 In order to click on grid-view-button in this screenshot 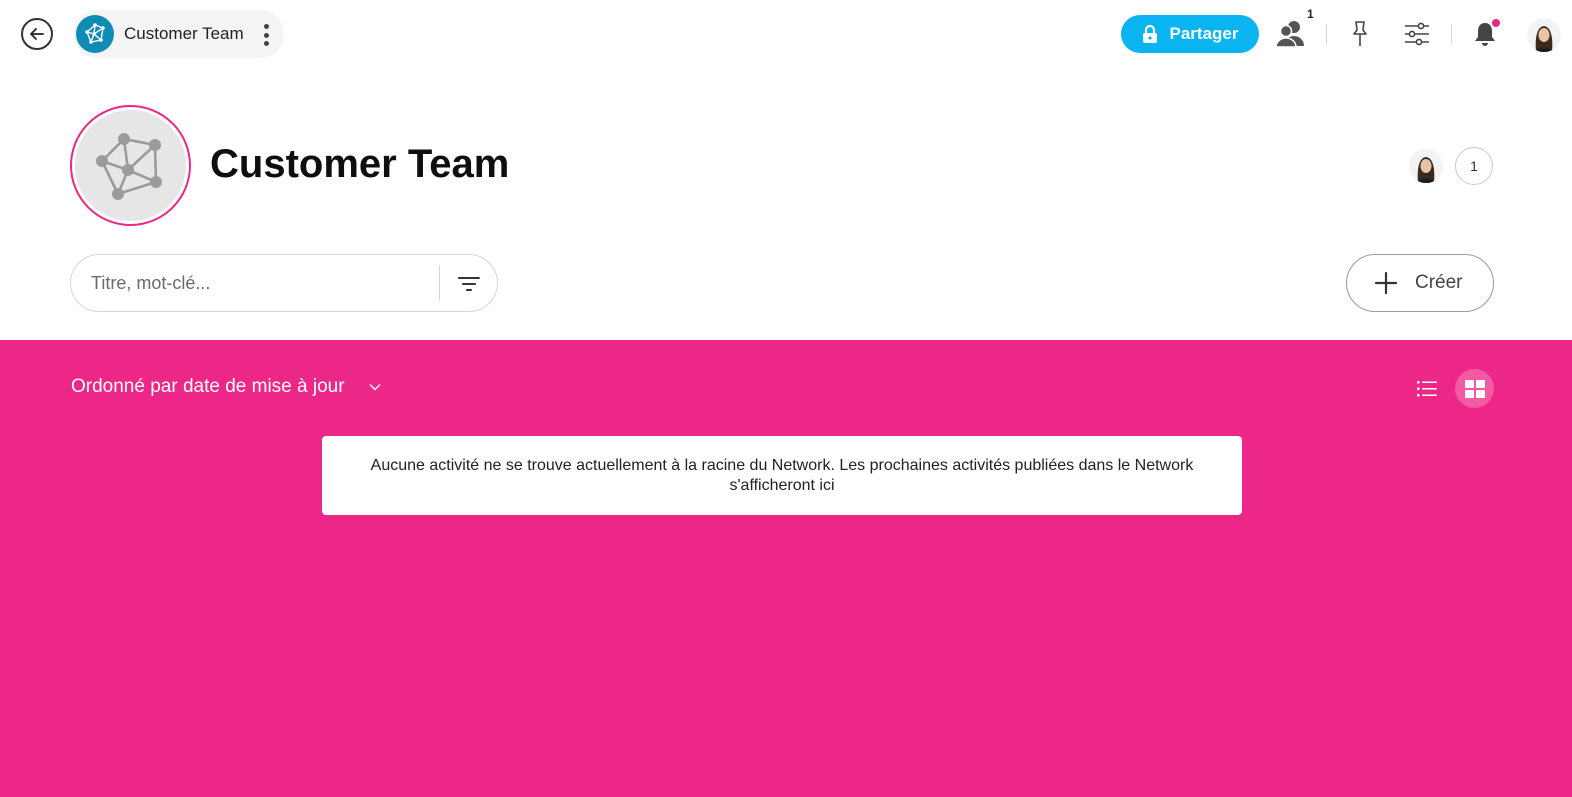, I will do `click(1474, 388)`.